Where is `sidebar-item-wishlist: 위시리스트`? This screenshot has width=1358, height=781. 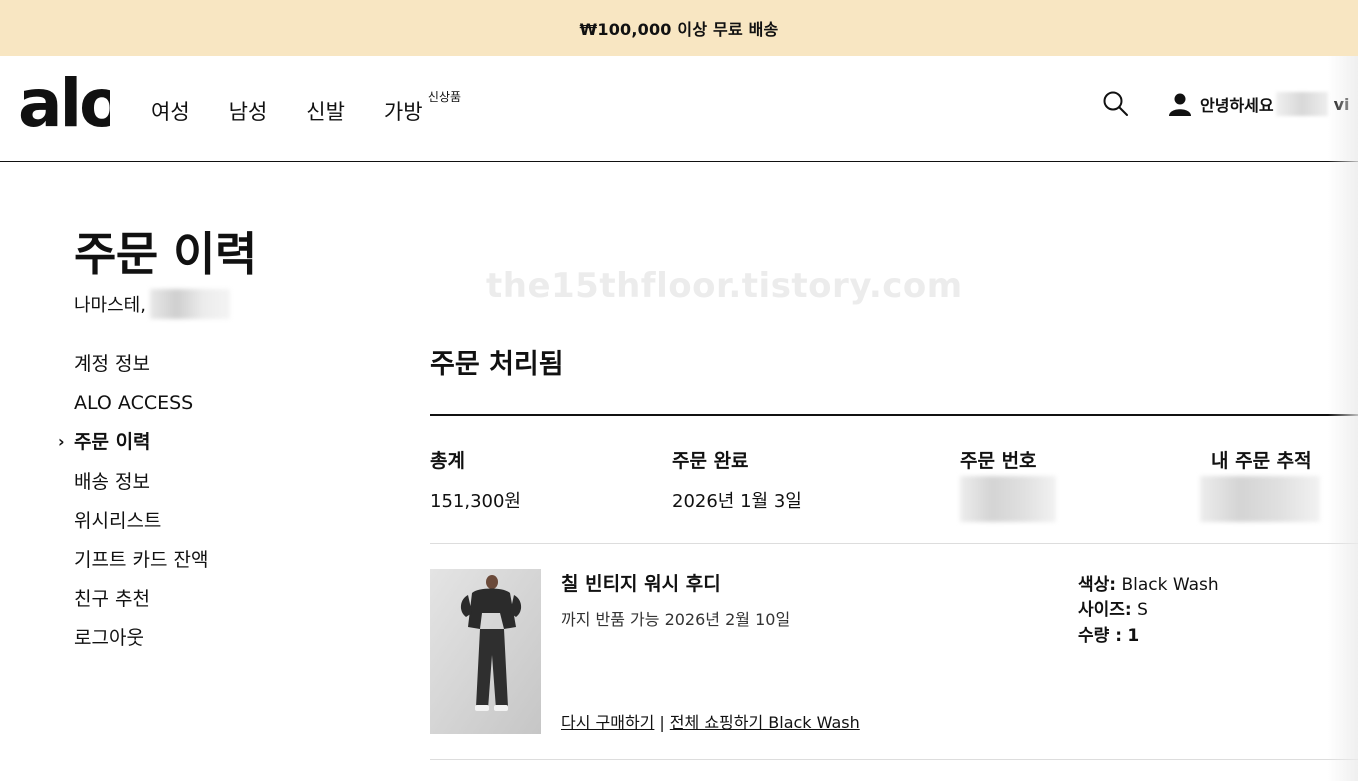 sidebar-item-wishlist: 위시리스트 is located at coordinates (204, 527).